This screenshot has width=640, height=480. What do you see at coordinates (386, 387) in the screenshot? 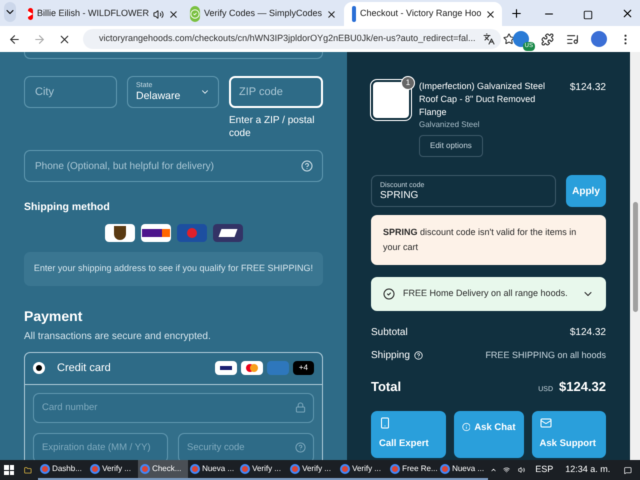
I see `total-label: Total` at bounding box center [386, 387].